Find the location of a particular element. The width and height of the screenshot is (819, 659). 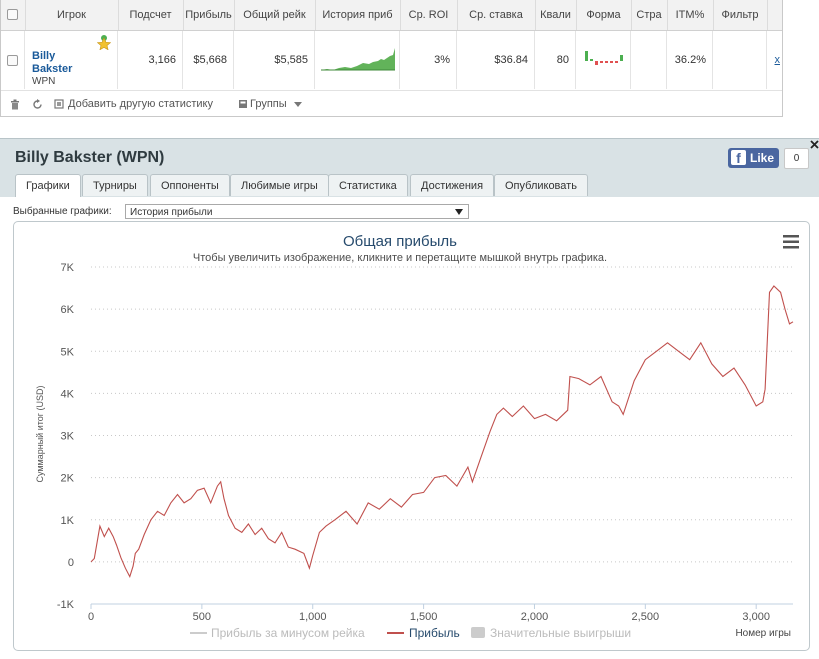

y-tick-label: 3K is located at coordinates (68, 437).